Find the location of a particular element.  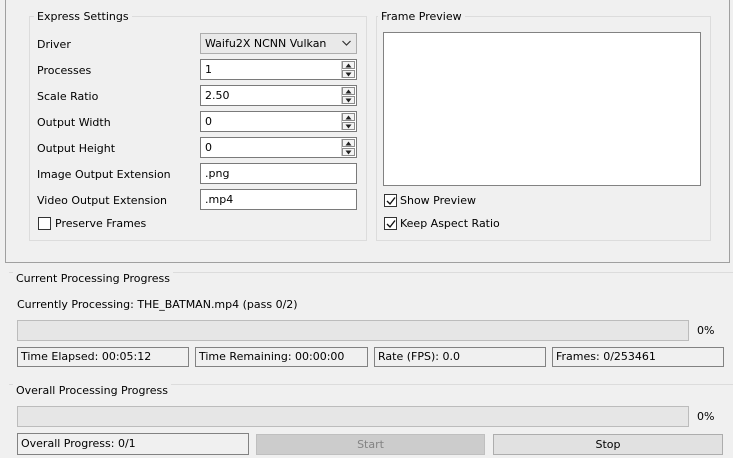

stop-button: Stop is located at coordinates (608, 444).